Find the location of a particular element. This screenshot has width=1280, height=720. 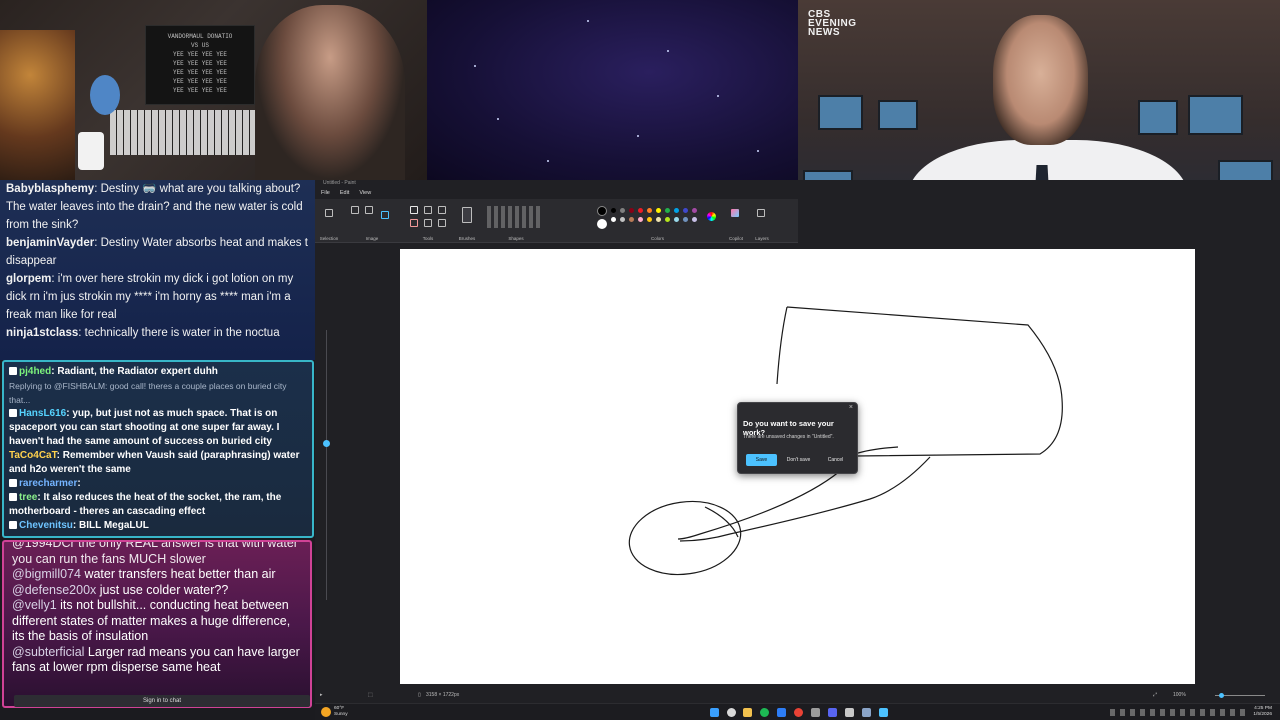

plush-toy is located at coordinates (105, 95).